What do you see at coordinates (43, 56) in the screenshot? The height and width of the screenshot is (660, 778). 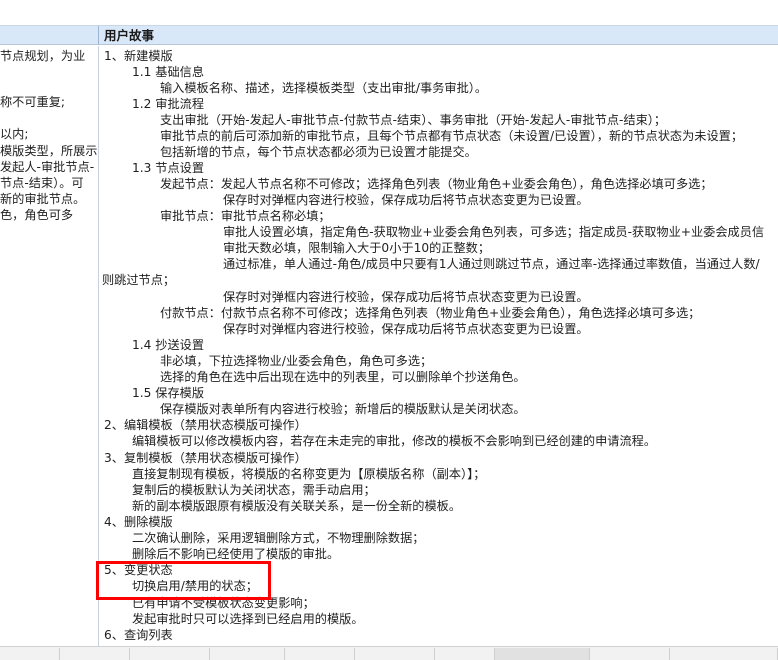 I see `left-text-line: 节点规划，为业` at bounding box center [43, 56].